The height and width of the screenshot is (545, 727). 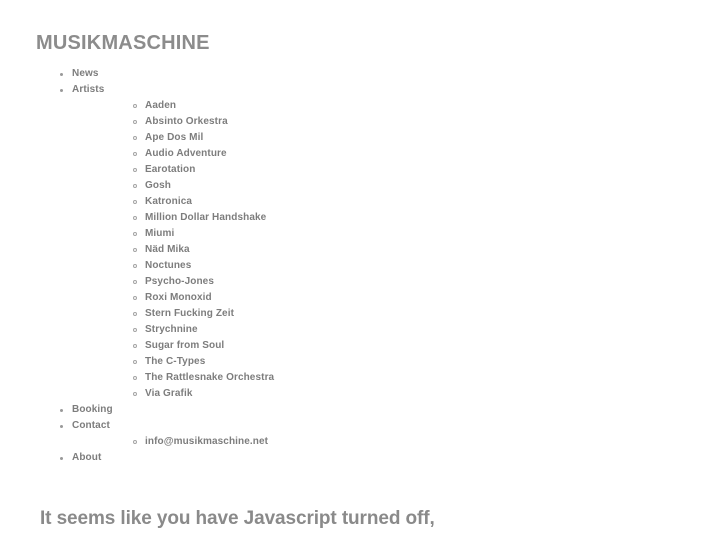 What do you see at coordinates (186, 153) in the screenshot?
I see `nav-subitem-label: Audio Adventure` at bounding box center [186, 153].